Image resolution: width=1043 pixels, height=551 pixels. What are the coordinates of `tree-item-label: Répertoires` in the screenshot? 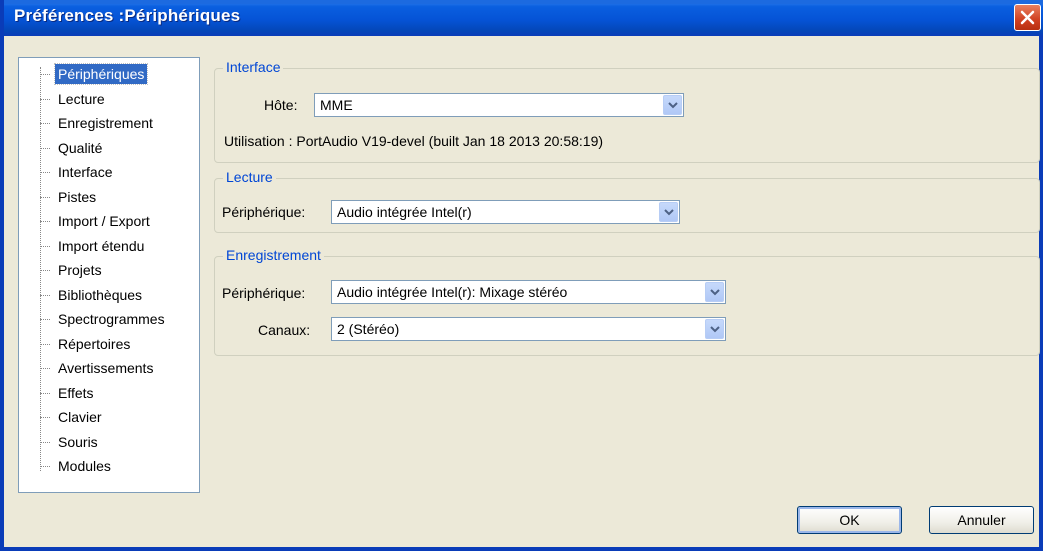 It's located at (94, 343).